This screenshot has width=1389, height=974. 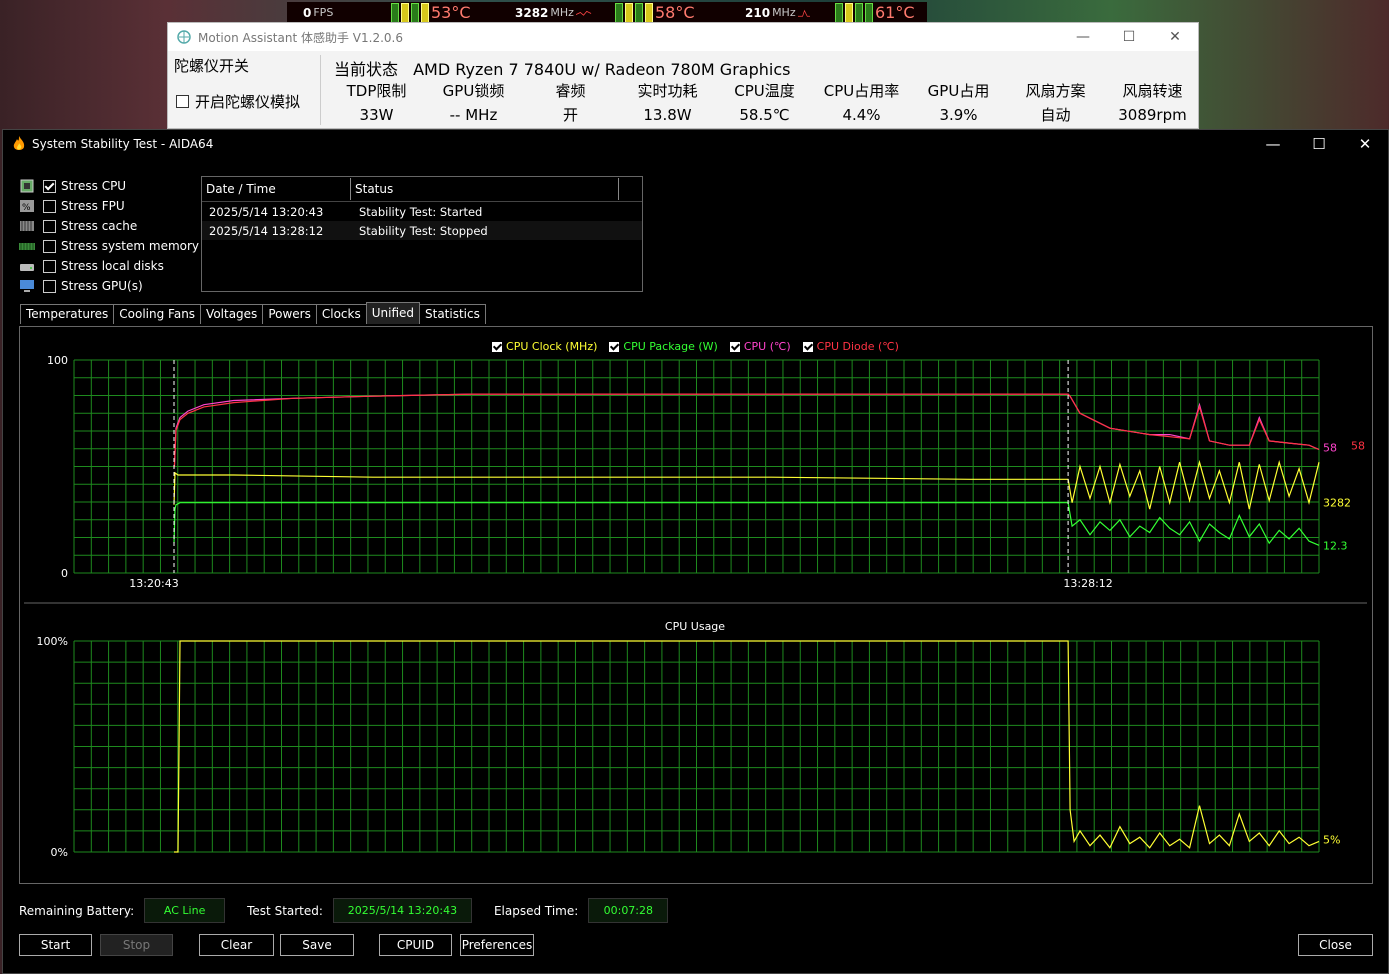 What do you see at coordinates (212, 66) in the screenshot?
I see `gyro-header: 陀螺仪开关` at bounding box center [212, 66].